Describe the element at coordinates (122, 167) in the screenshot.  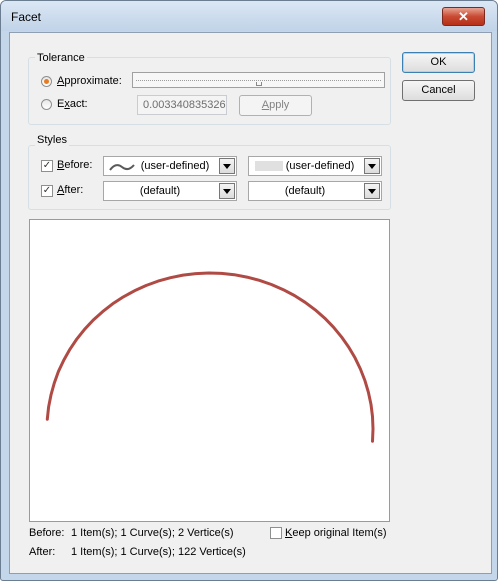
I see `wave-line-icon` at that location.